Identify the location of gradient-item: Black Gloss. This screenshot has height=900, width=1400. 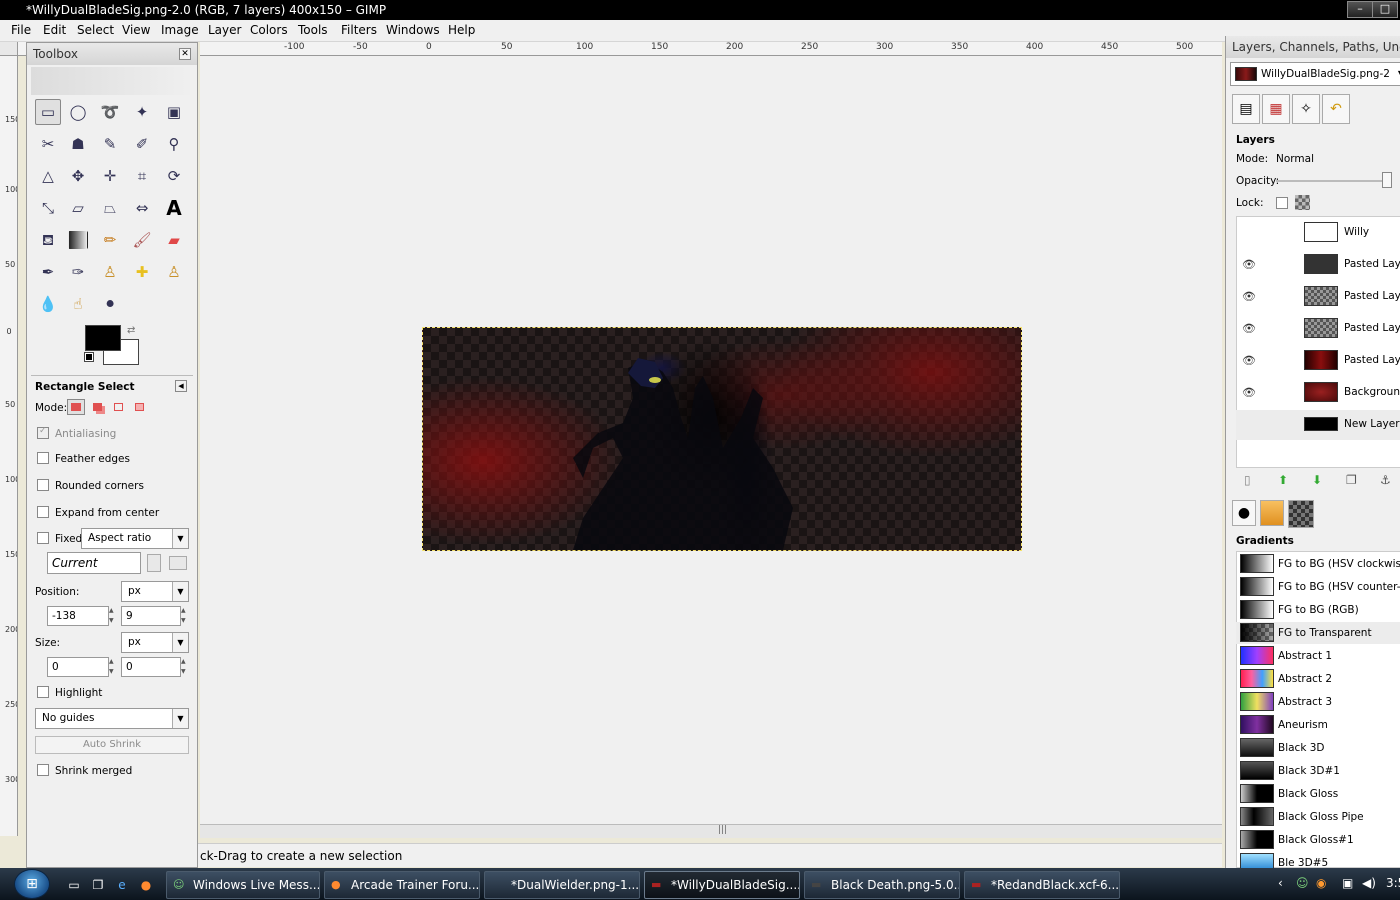
(1318, 794).